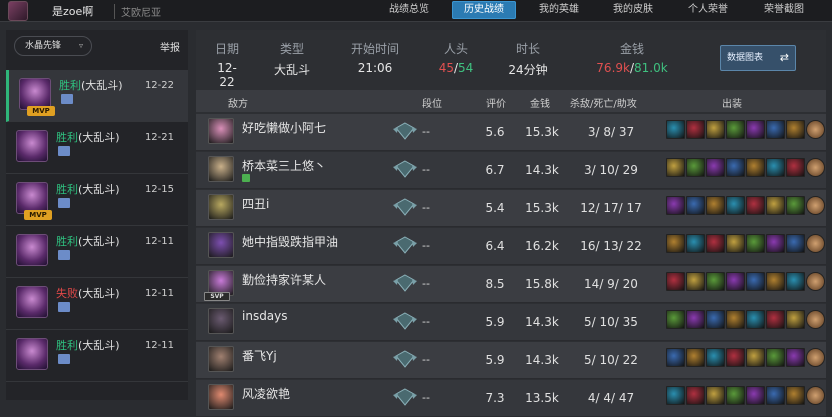 This screenshot has width=832, height=417. What do you see at coordinates (432, 104) in the screenshot?
I see `header-rank: 段位` at bounding box center [432, 104].